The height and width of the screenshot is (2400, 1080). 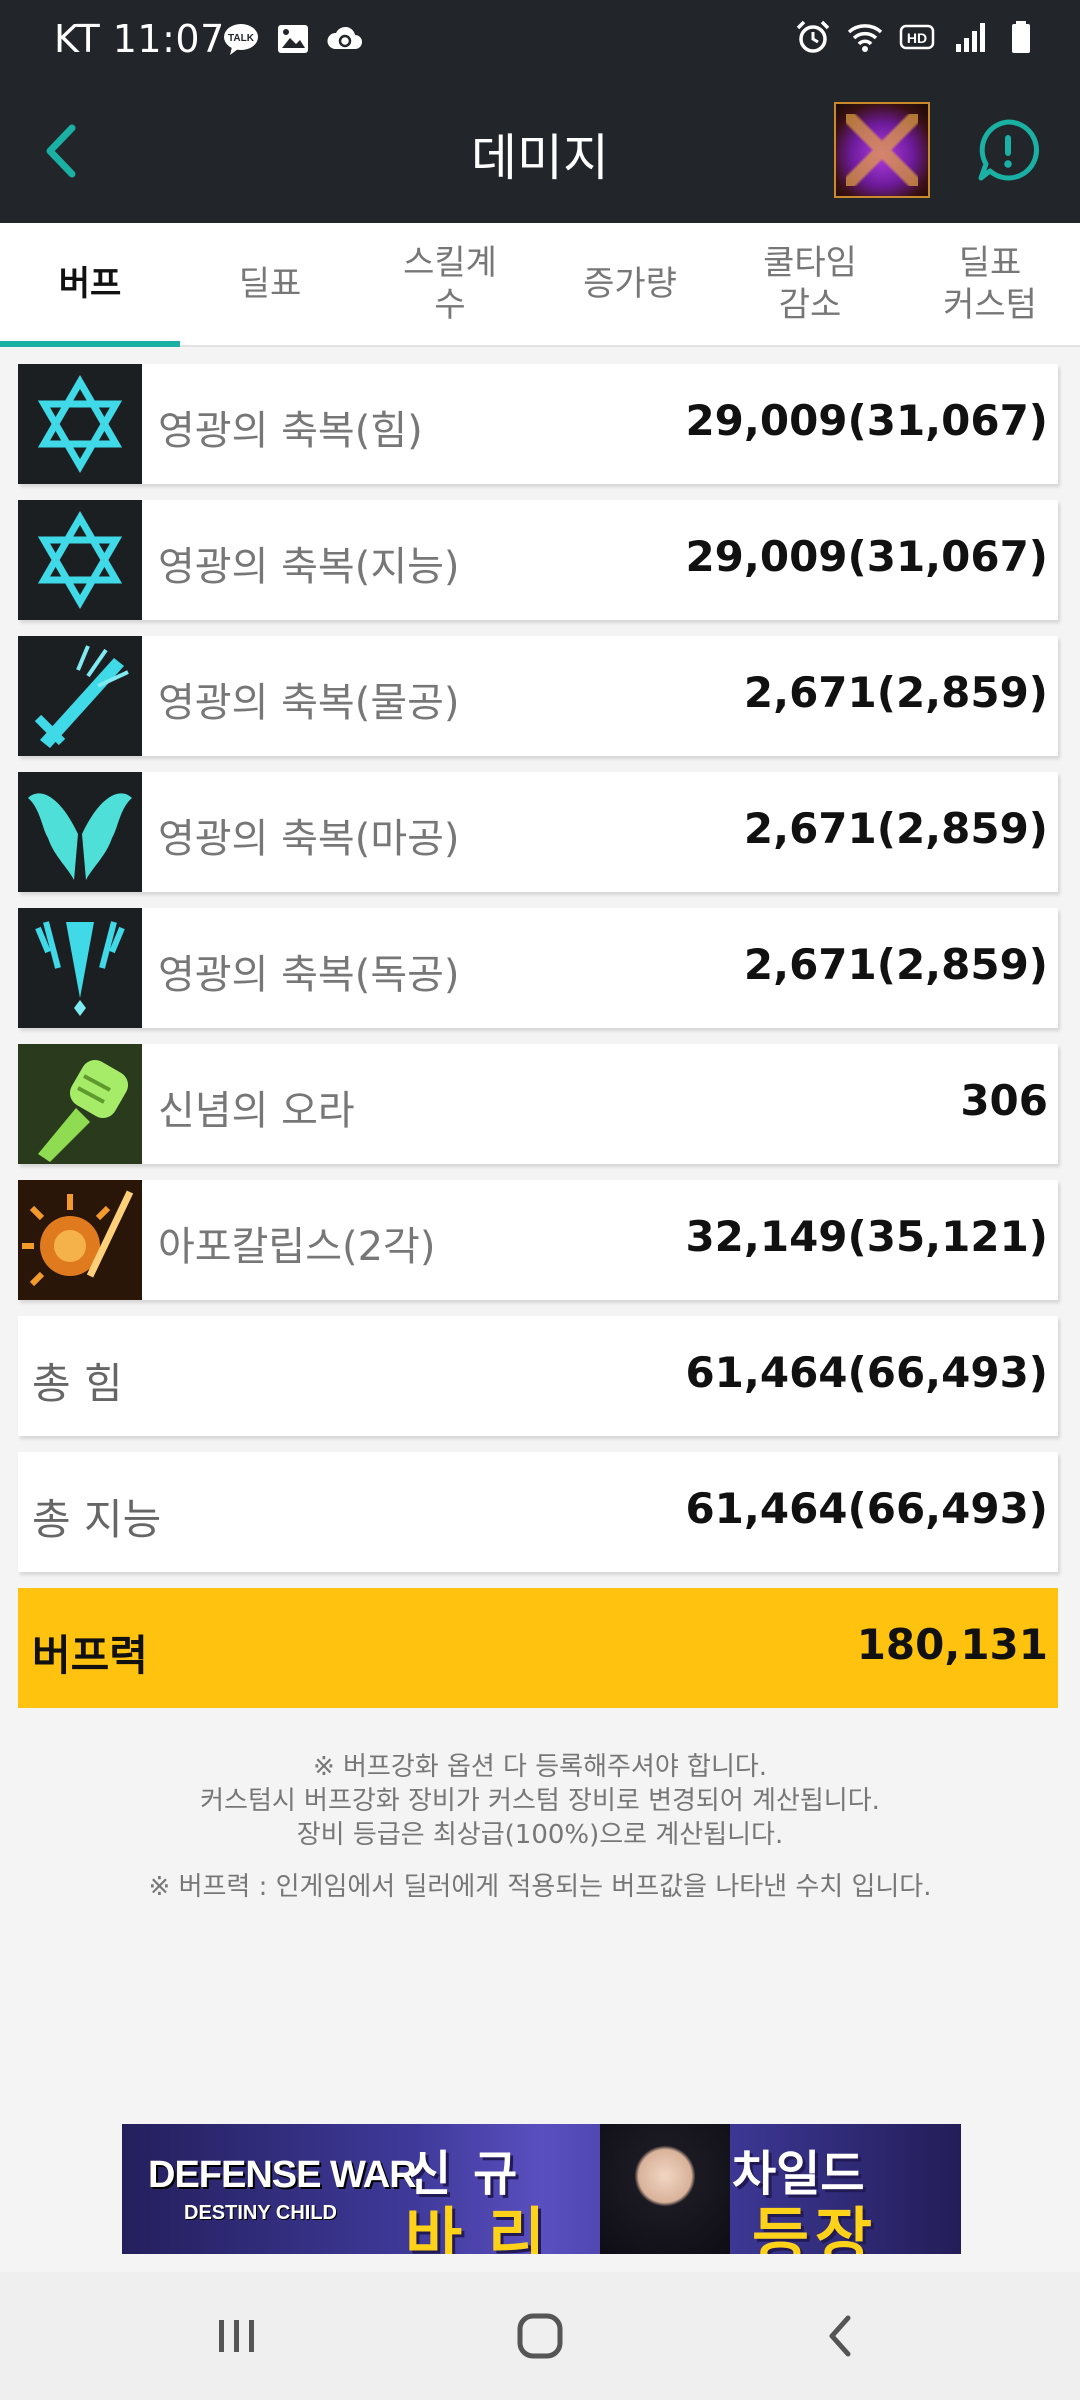 What do you see at coordinates (77, 1383) in the screenshot?
I see `total-label: 총 힘` at bounding box center [77, 1383].